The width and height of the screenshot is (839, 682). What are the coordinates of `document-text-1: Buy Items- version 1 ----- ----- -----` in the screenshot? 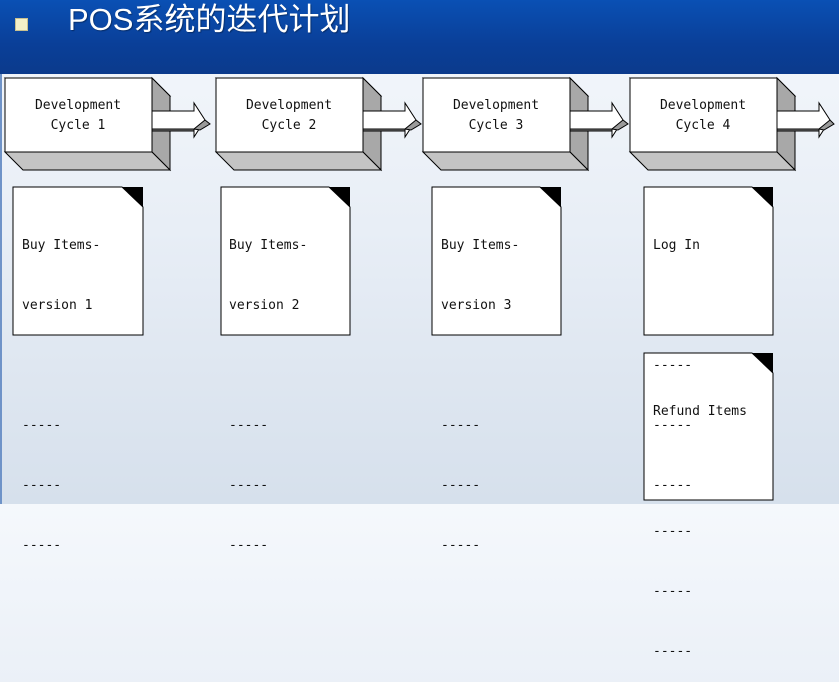 It's located at (61, 386).